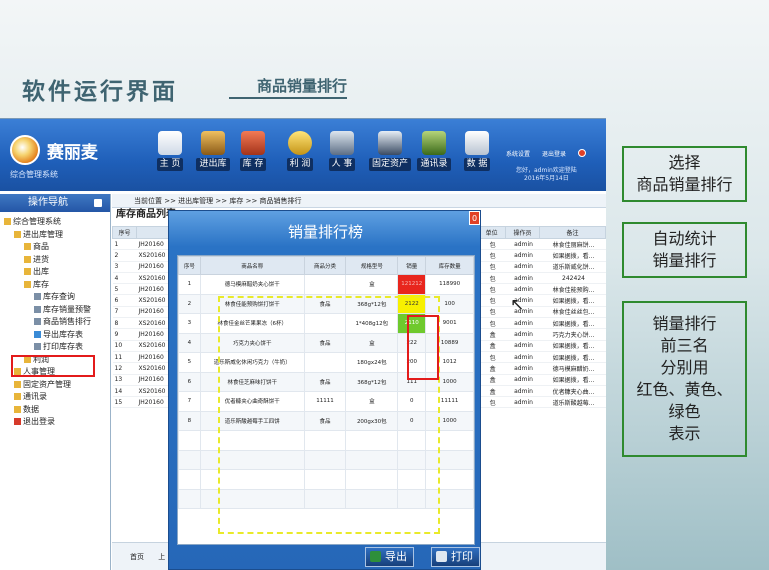 This screenshot has width=769, height=570. I want to click on computer-icon, so click(390, 143).